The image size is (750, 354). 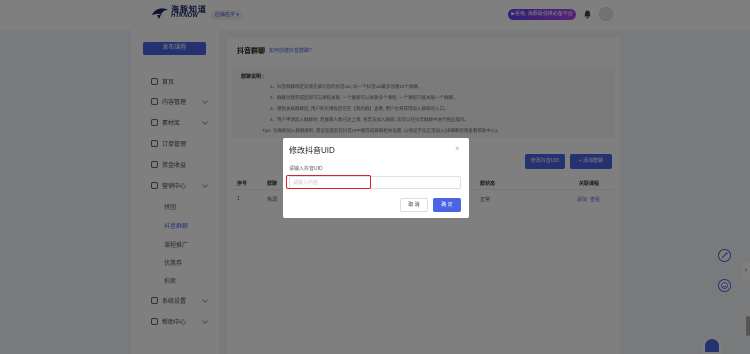 I want to click on edit-uid-modal: 修改抖音UID × 请输入抖音UID 取 消 确 定, so click(x=376, y=178).